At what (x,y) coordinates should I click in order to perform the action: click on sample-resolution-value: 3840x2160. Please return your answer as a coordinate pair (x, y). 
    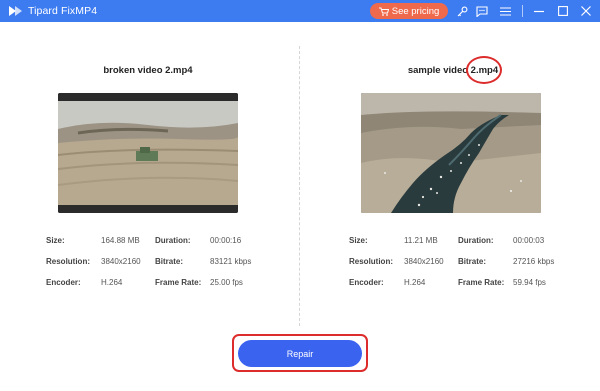
    Looking at the image, I should click on (424, 261).